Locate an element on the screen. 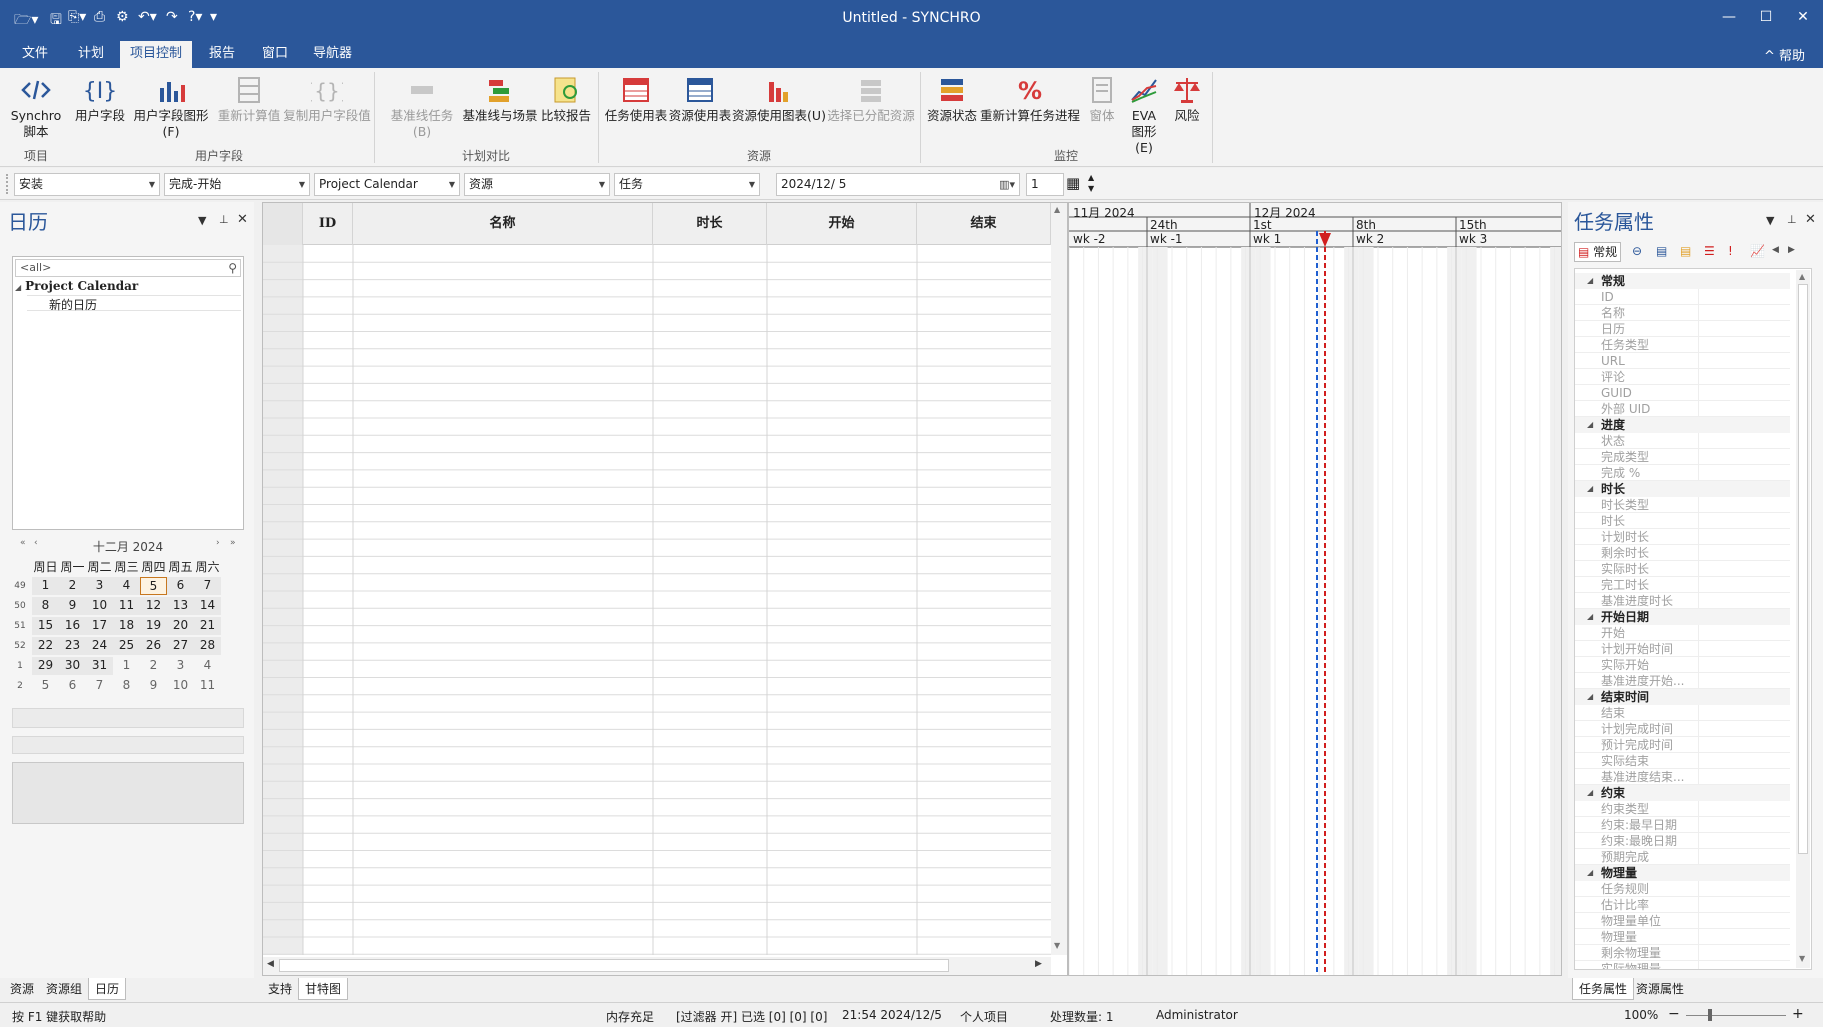  calendar-day: 20 is located at coordinates (180, 626).